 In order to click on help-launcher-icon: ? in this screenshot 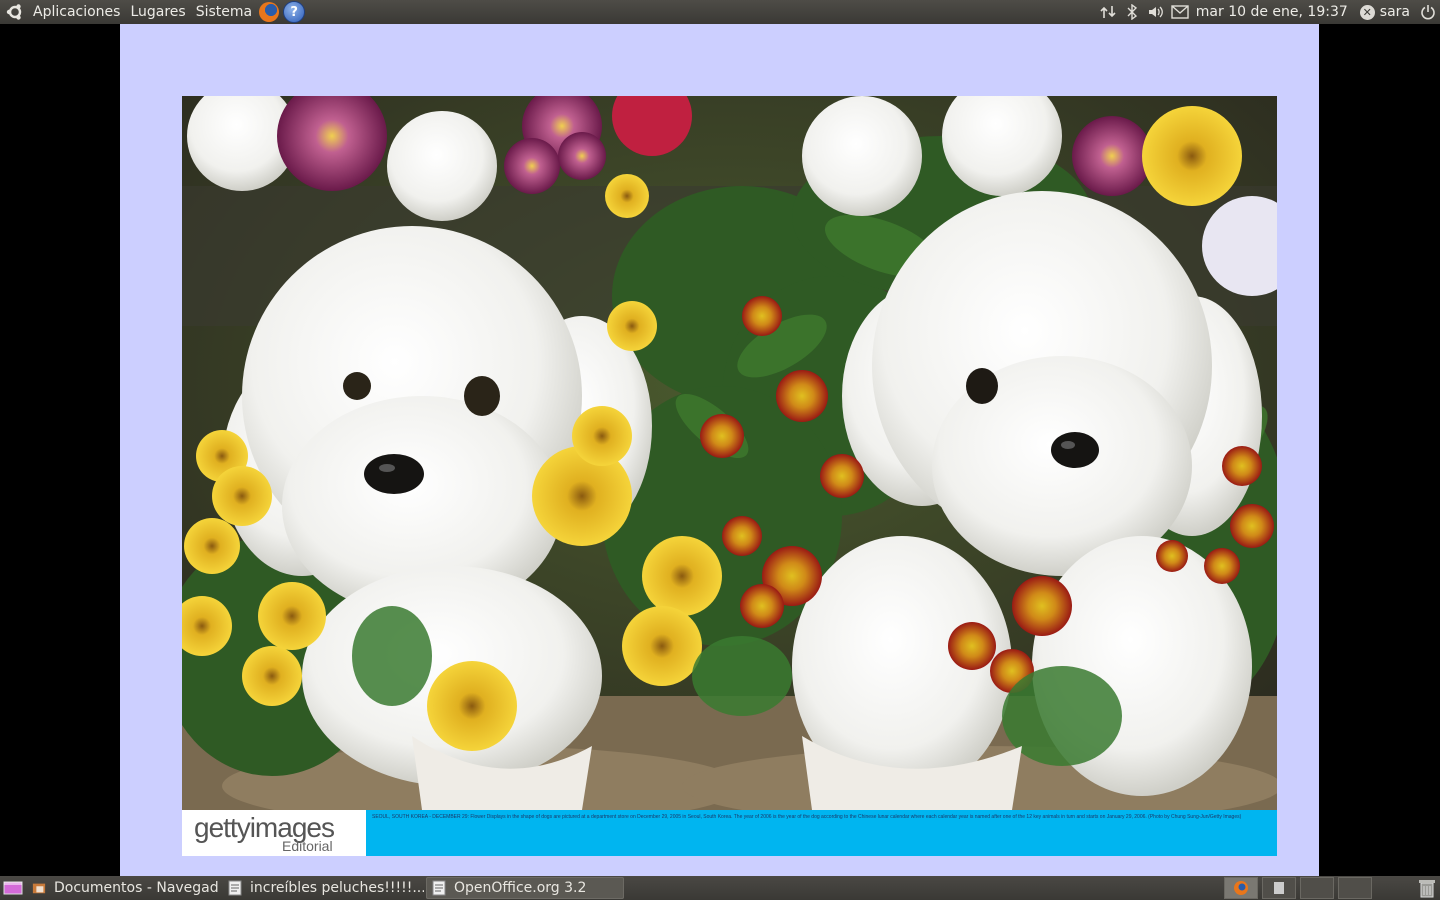, I will do `click(294, 12)`.